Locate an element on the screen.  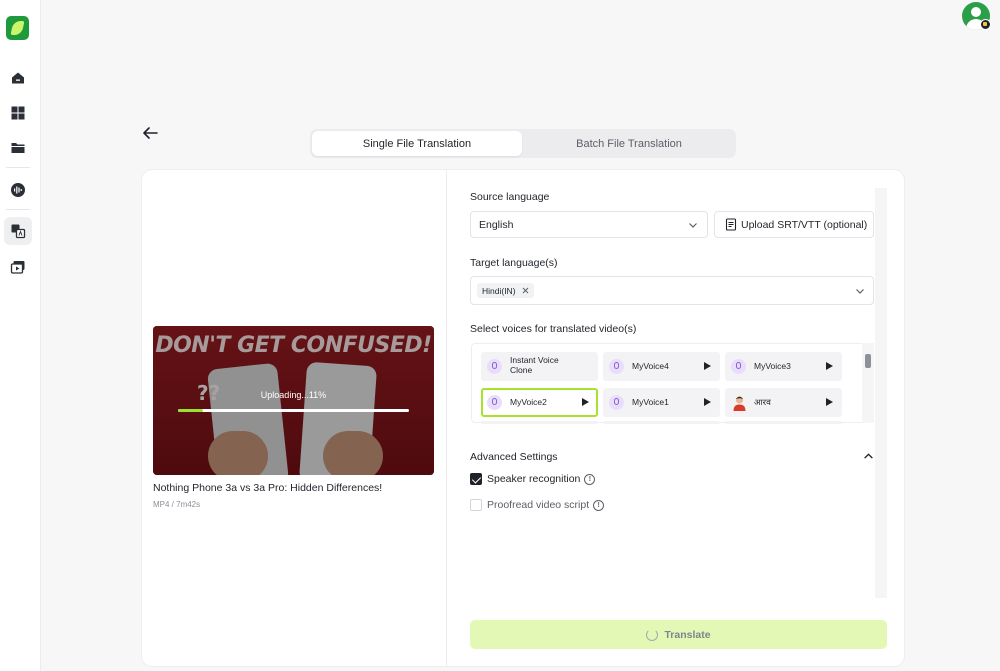
video-thumbnail: DON'T GET CONFUSED! ?? Uploading...11% is located at coordinates (293, 400).